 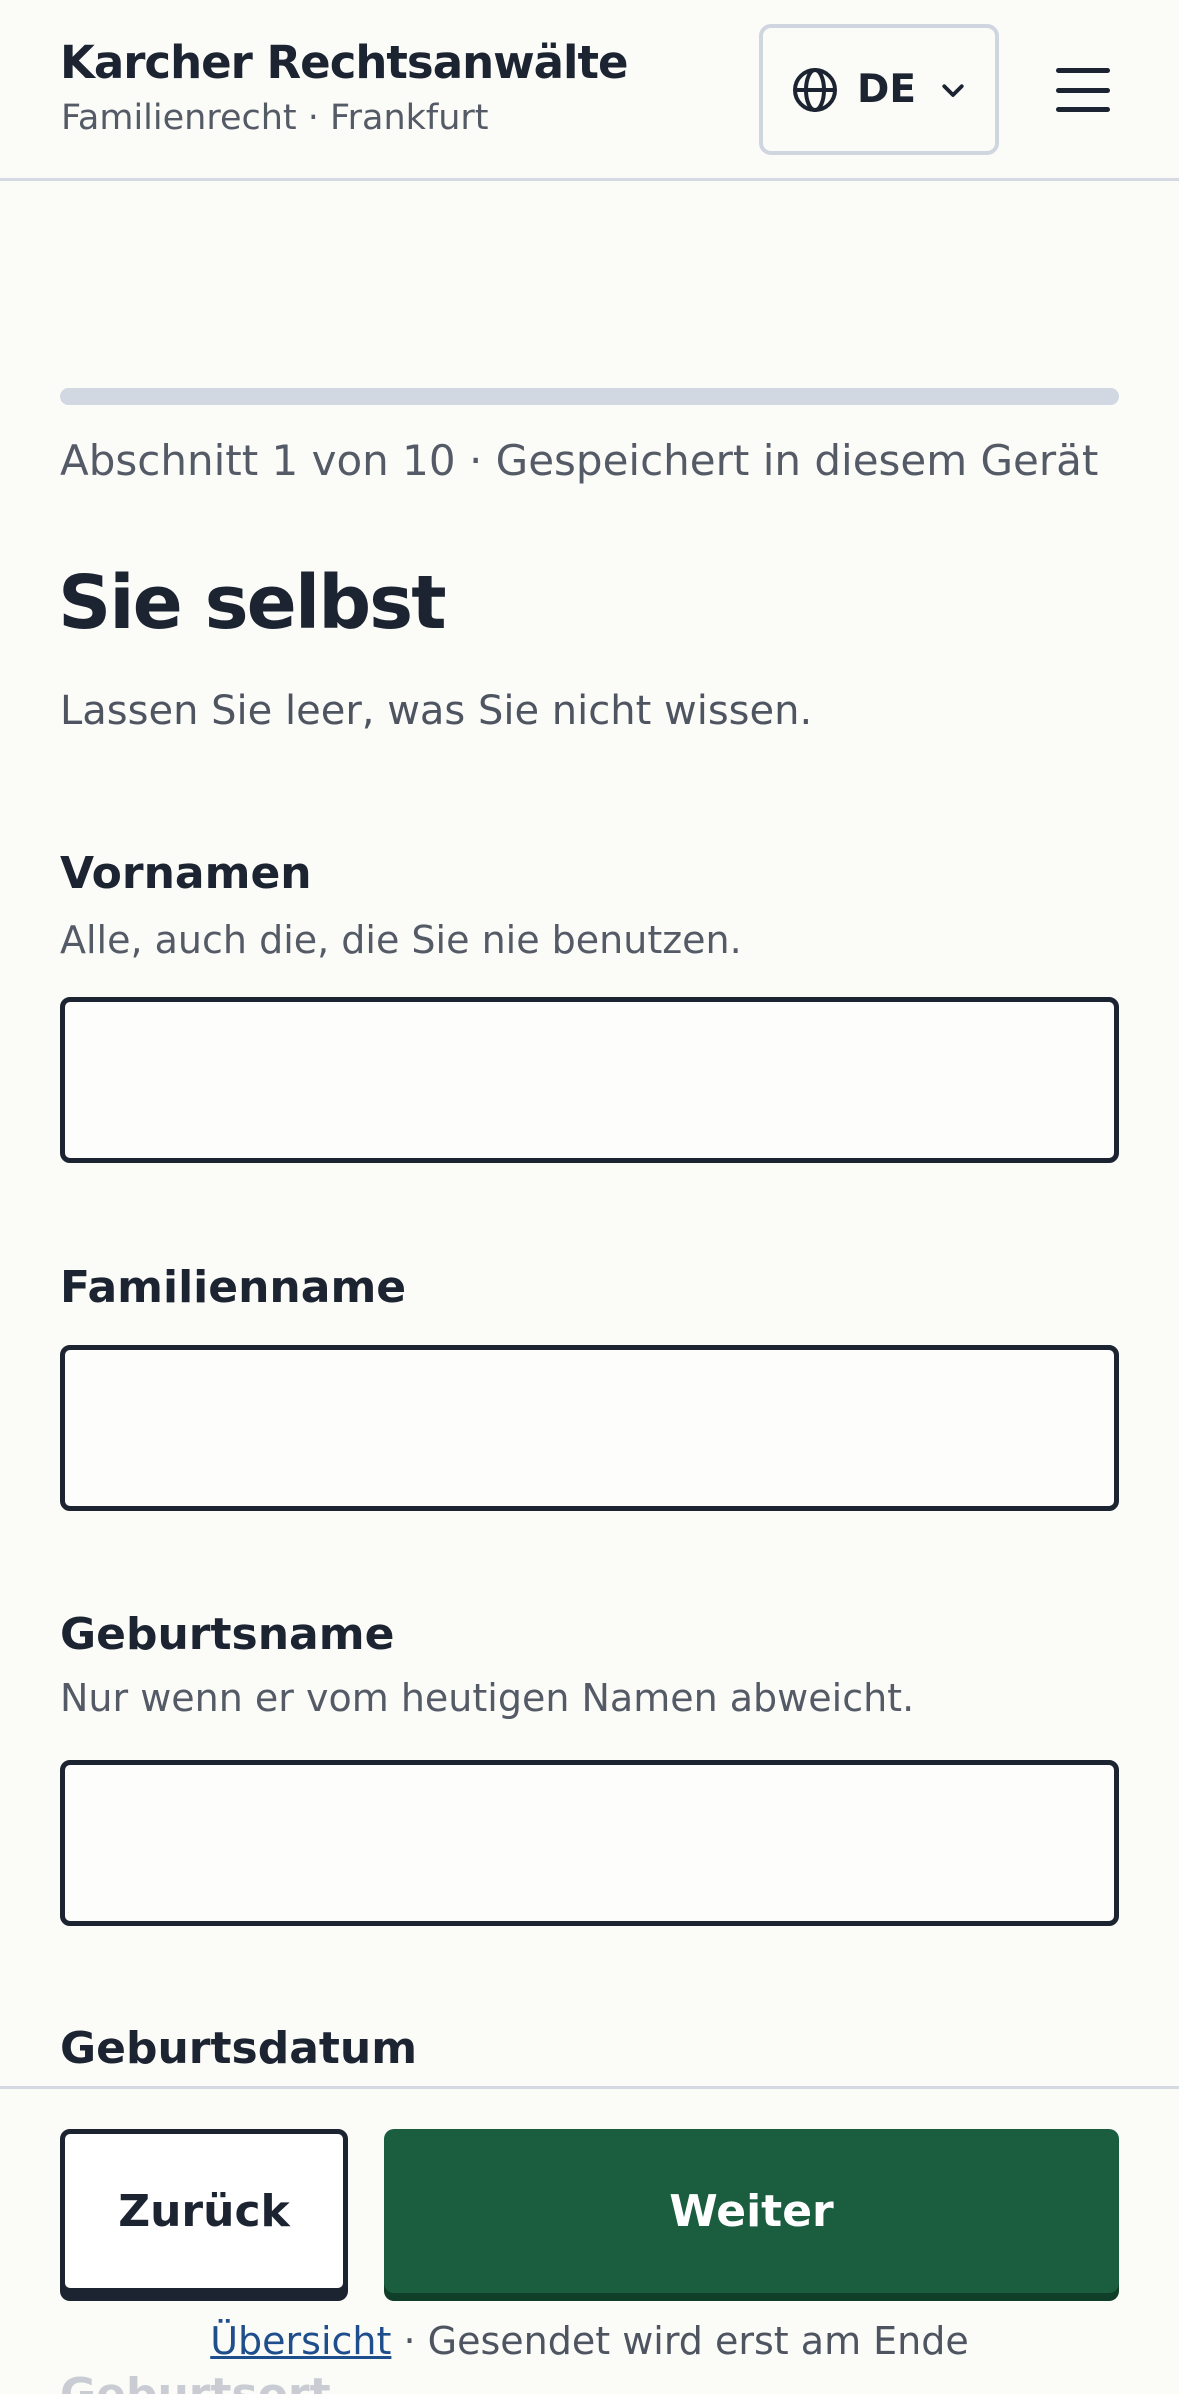 What do you see at coordinates (233, 1287) in the screenshot?
I see `familienname-label: Familienname` at bounding box center [233, 1287].